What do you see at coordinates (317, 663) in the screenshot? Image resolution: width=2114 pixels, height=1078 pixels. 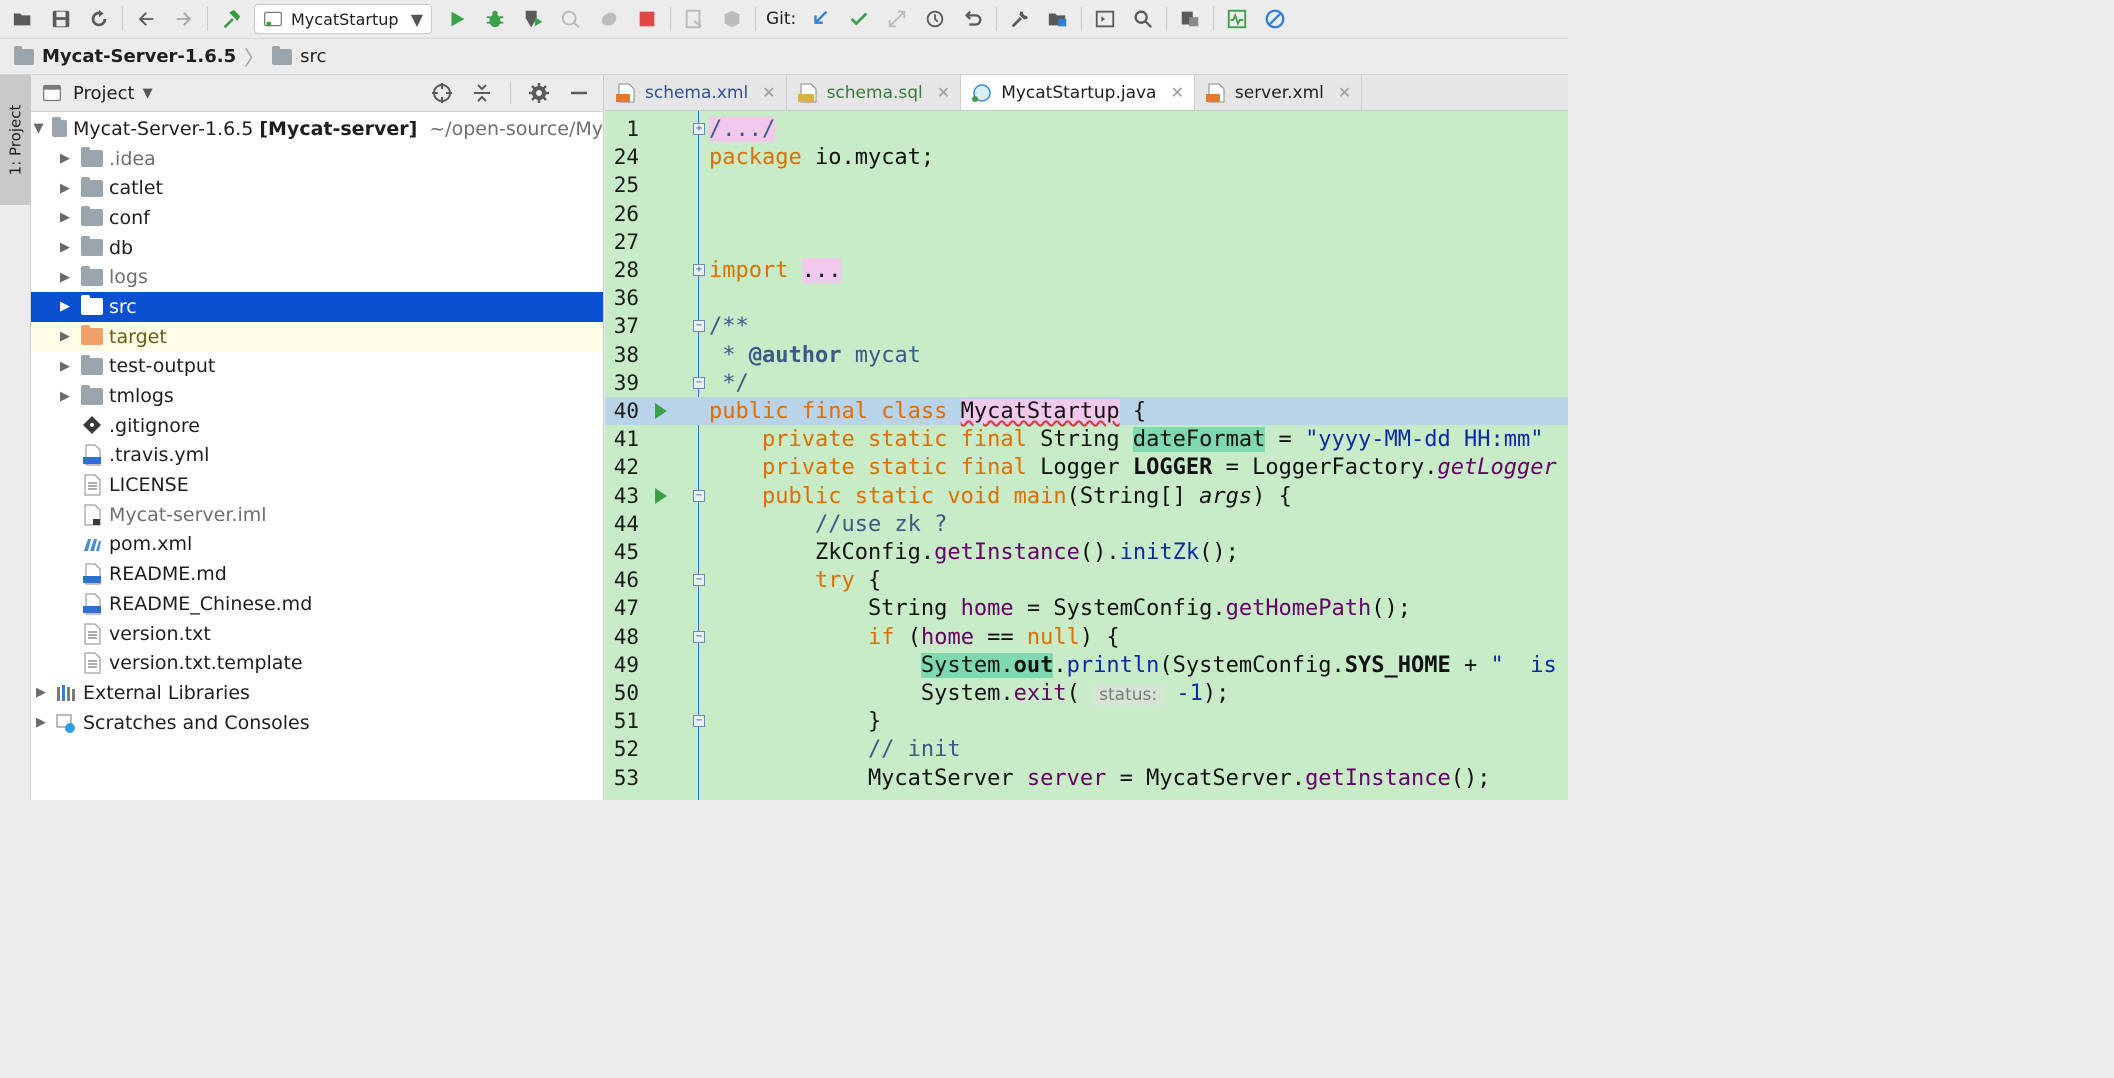 I see `tree-item-version-template: version.txt.template` at bounding box center [317, 663].